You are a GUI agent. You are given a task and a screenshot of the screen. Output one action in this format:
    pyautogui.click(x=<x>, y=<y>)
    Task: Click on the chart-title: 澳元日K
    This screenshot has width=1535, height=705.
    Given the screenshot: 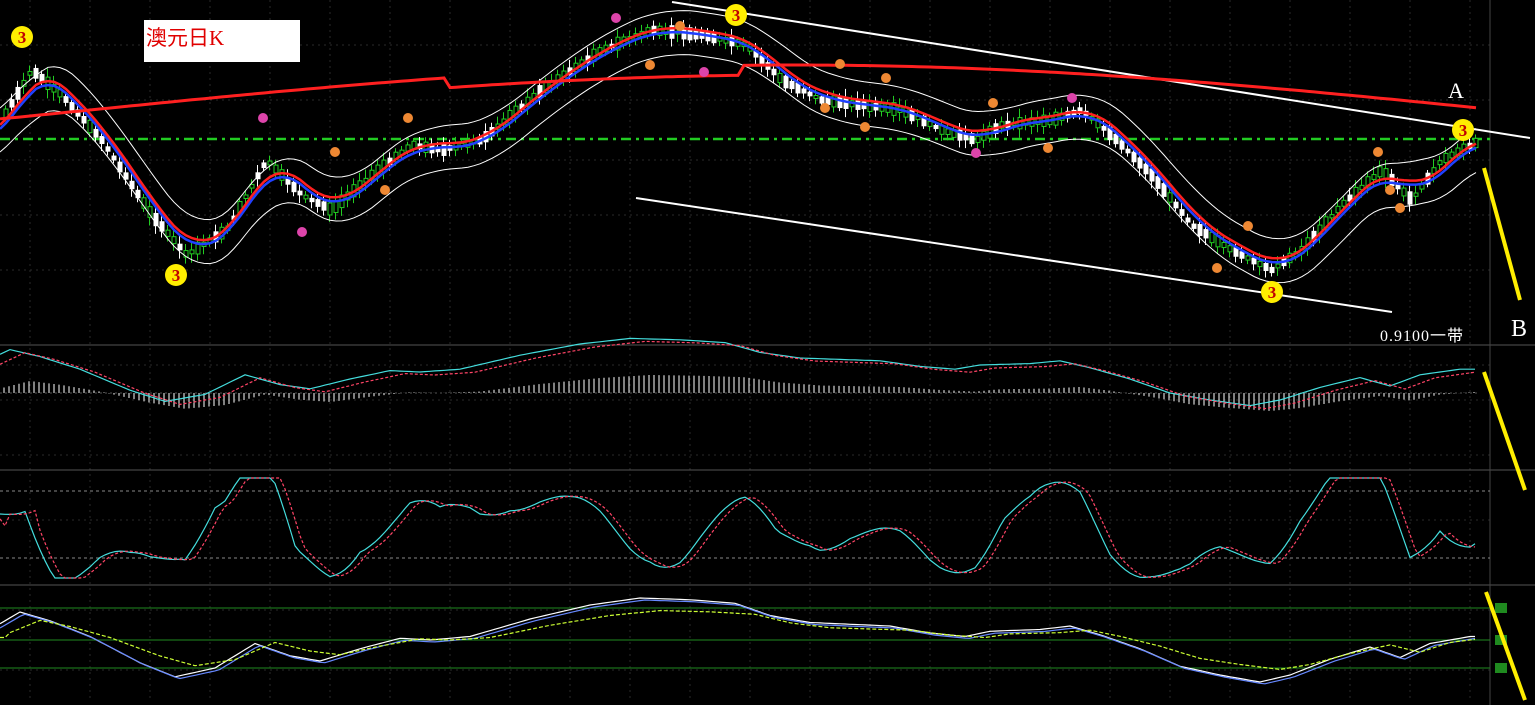 What is the action you would take?
    pyautogui.click(x=185, y=38)
    